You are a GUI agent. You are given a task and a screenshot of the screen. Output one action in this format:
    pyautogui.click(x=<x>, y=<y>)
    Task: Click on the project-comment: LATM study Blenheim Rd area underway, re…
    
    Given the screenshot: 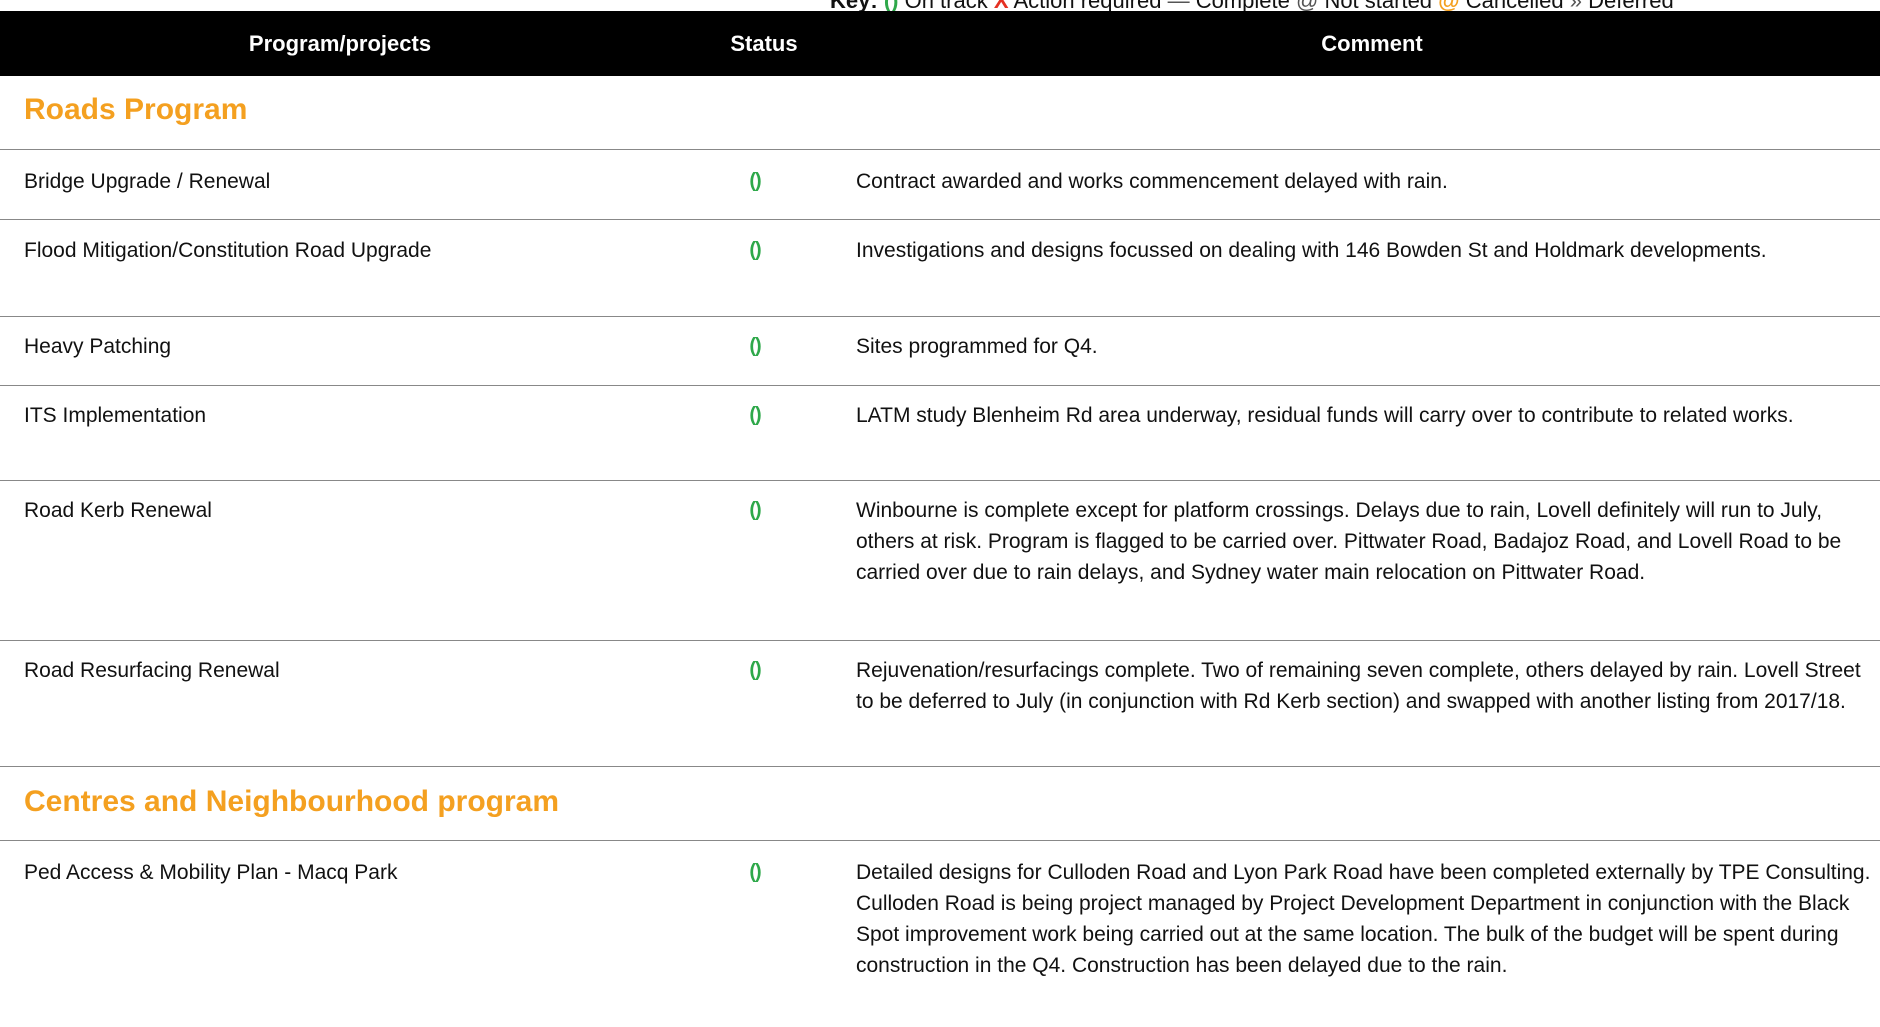 What is the action you would take?
    pyautogui.click(x=1325, y=415)
    